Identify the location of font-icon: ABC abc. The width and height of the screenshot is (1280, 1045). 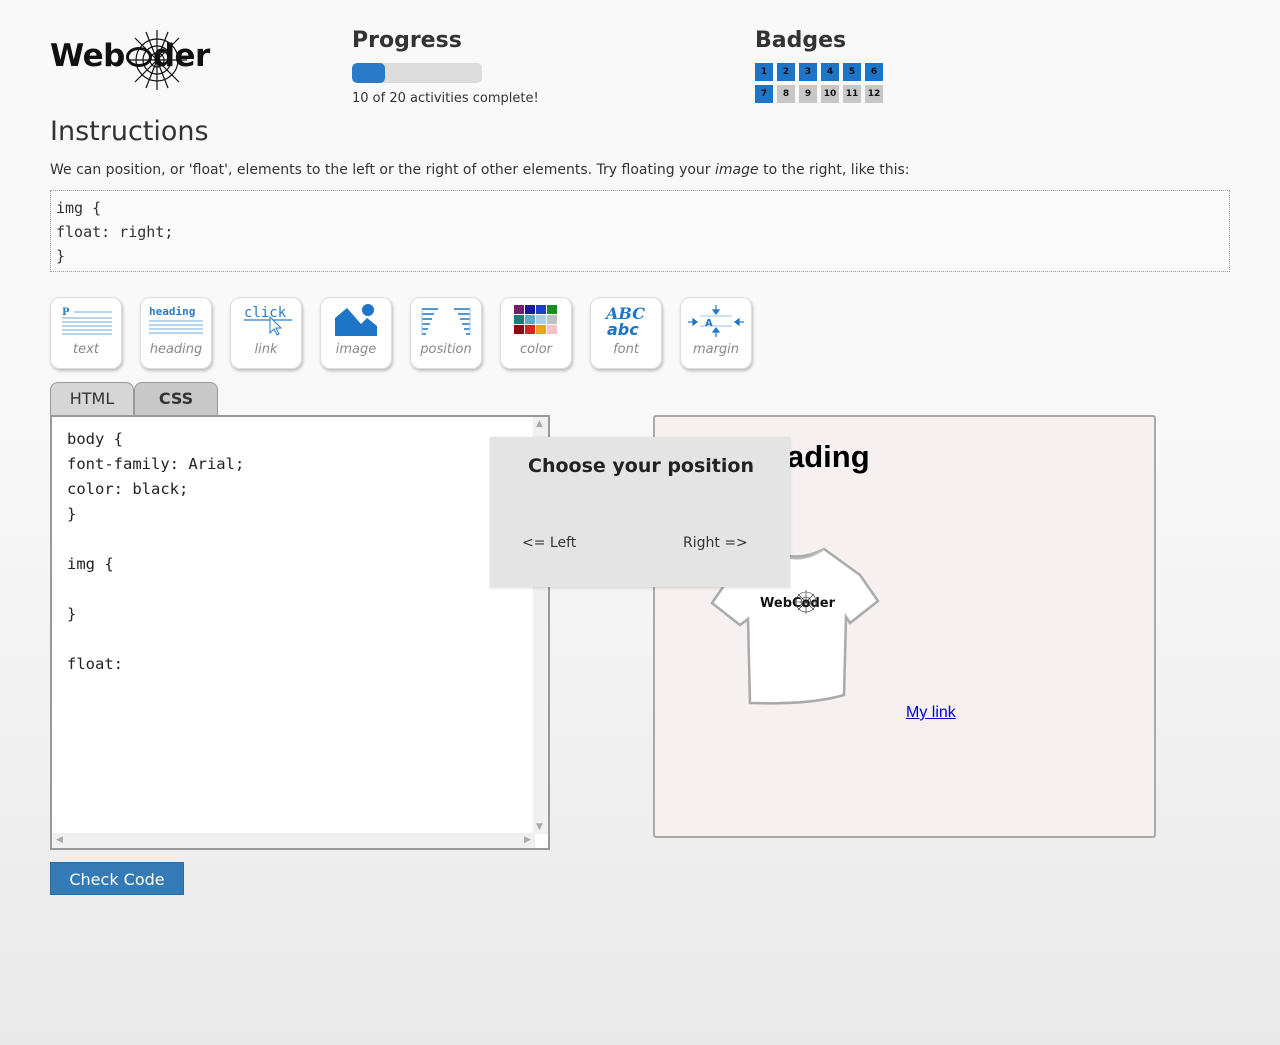
(626, 321).